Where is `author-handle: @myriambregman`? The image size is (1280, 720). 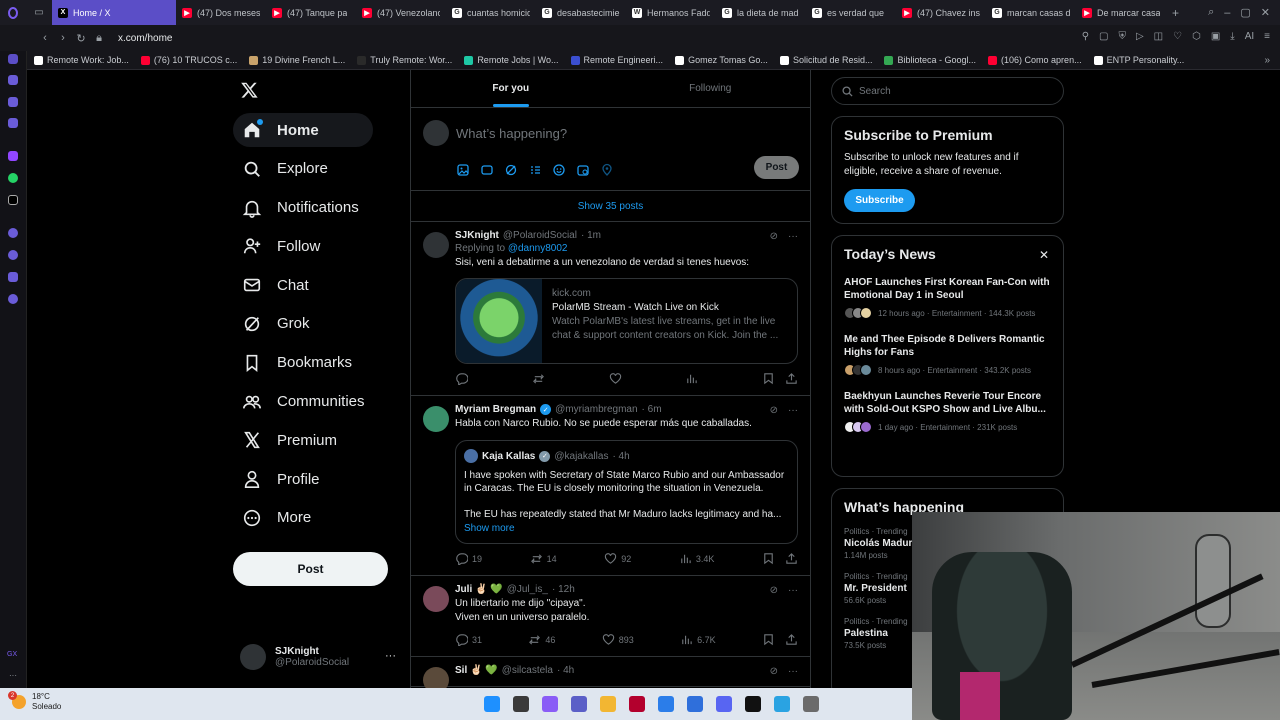 author-handle: @myriambregman is located at coordinates (596, 409).